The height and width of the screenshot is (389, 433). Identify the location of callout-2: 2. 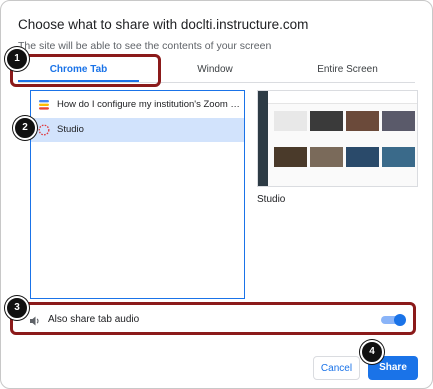
(25, 128).